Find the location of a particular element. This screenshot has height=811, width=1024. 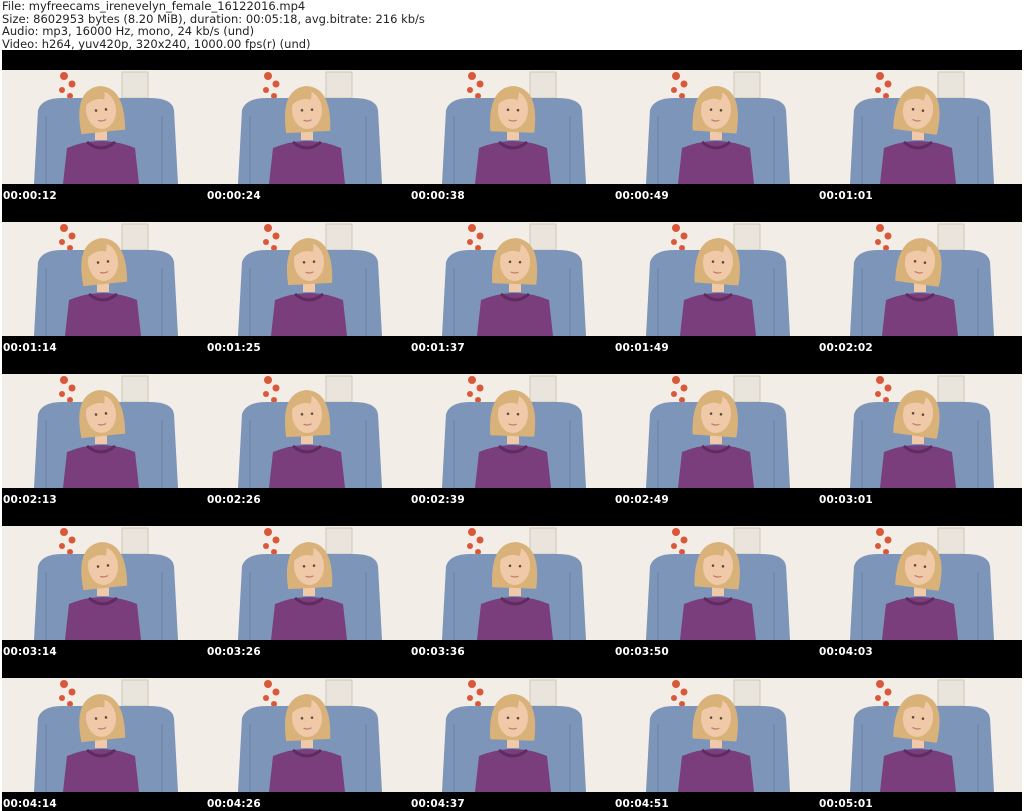

thumbnail-timestamp: 00:05:01 is located at coordinates (846, 804).